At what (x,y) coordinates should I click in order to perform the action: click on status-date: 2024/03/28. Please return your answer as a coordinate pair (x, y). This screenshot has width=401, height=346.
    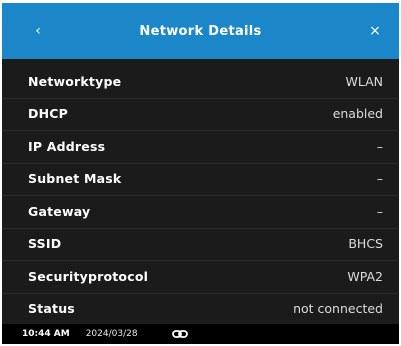
    Looking at the image, I should click on (111, 334).